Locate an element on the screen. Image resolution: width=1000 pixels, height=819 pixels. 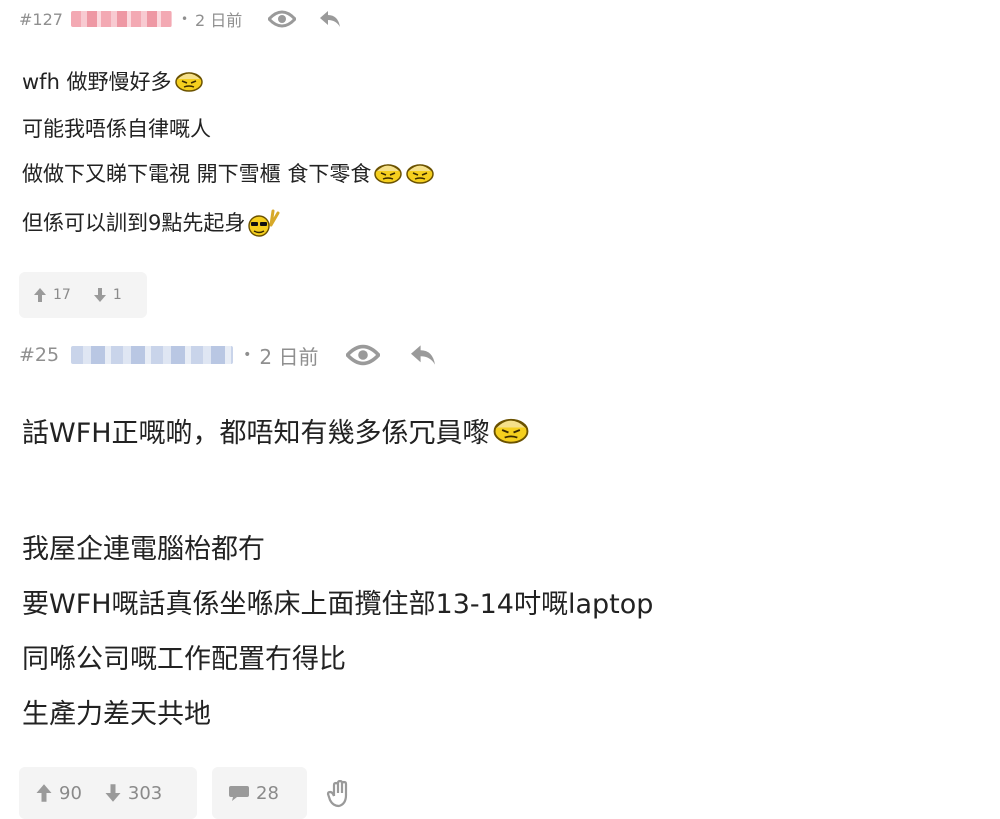
downvote-count: 303 is located at coordinates (145, 793).